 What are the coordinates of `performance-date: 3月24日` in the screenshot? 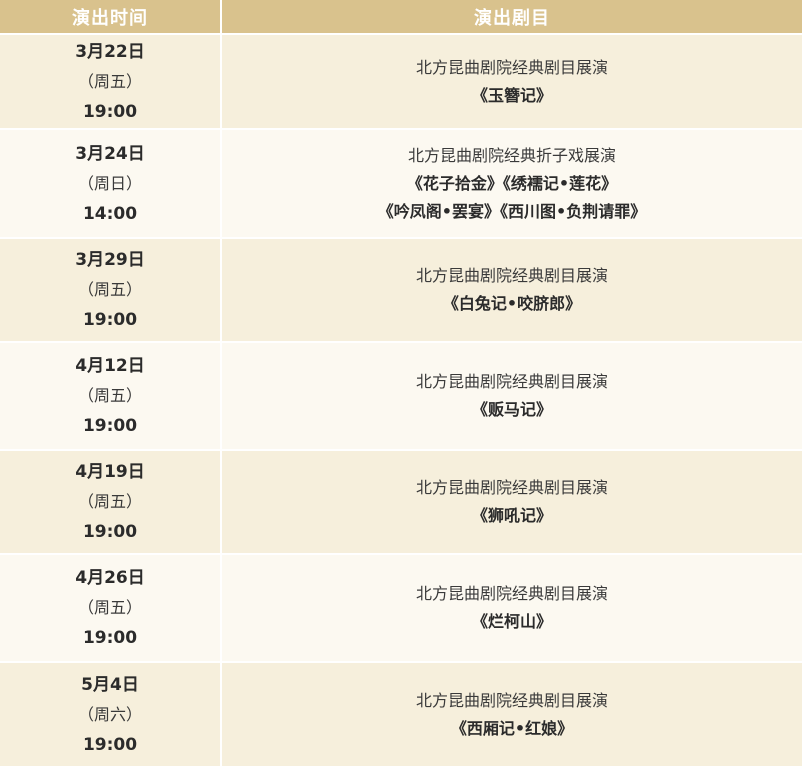 It's located at (110, 153).